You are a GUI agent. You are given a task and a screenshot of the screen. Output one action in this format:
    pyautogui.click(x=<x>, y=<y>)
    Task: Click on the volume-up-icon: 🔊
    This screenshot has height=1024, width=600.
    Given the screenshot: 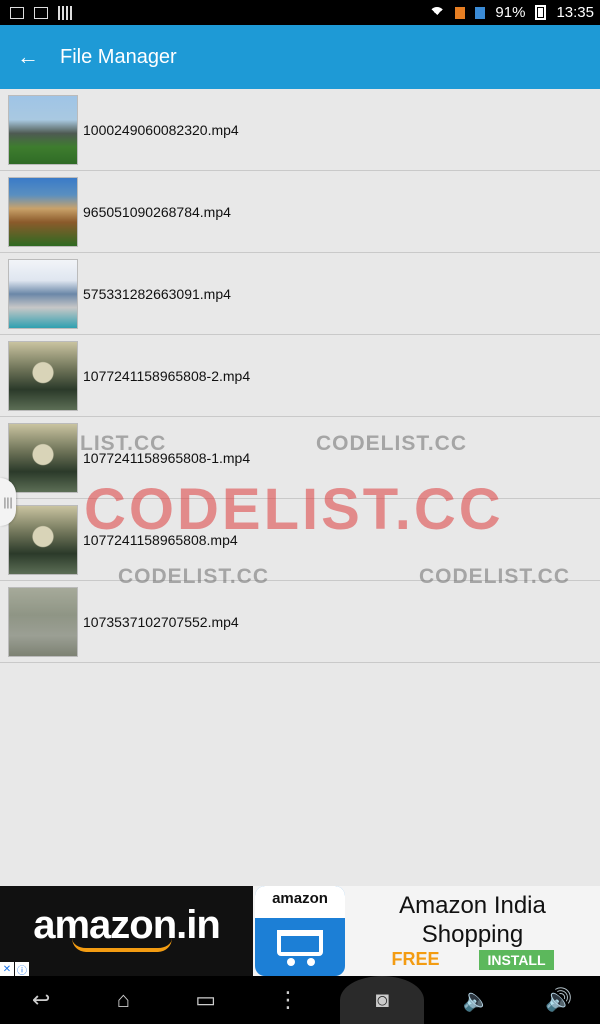 What is the action you would take?
    pyautogui.click(x=559, y=999)
    